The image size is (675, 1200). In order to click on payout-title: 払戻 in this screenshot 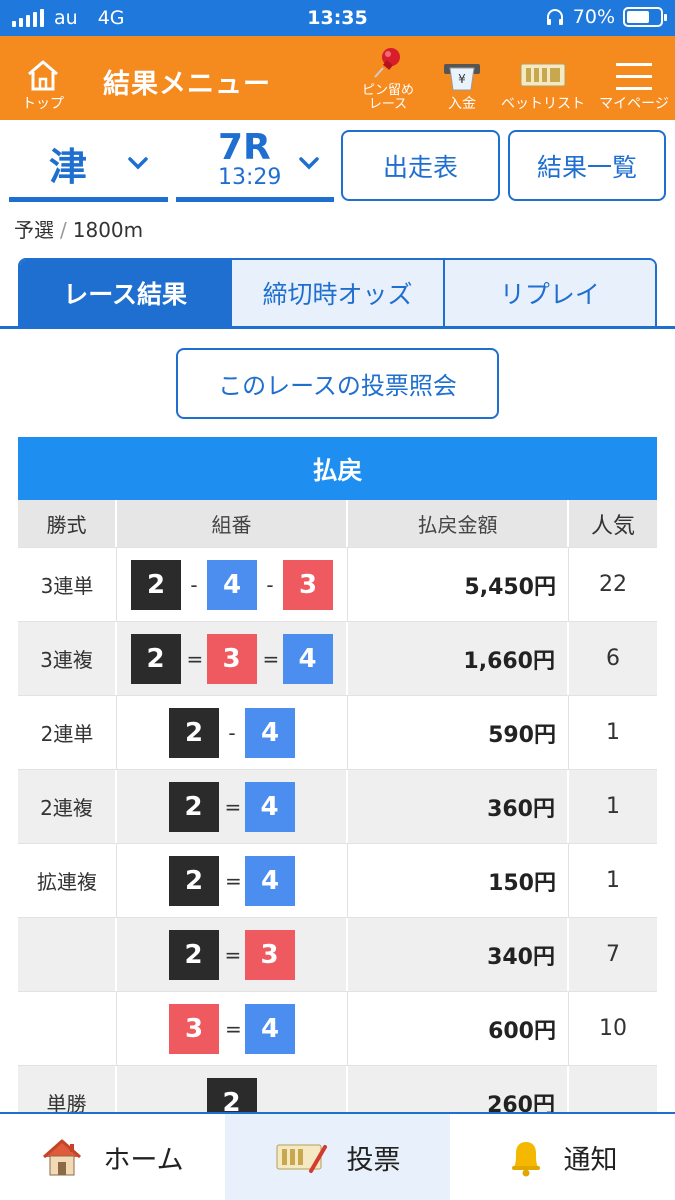, I will do `click(337, 468)`.